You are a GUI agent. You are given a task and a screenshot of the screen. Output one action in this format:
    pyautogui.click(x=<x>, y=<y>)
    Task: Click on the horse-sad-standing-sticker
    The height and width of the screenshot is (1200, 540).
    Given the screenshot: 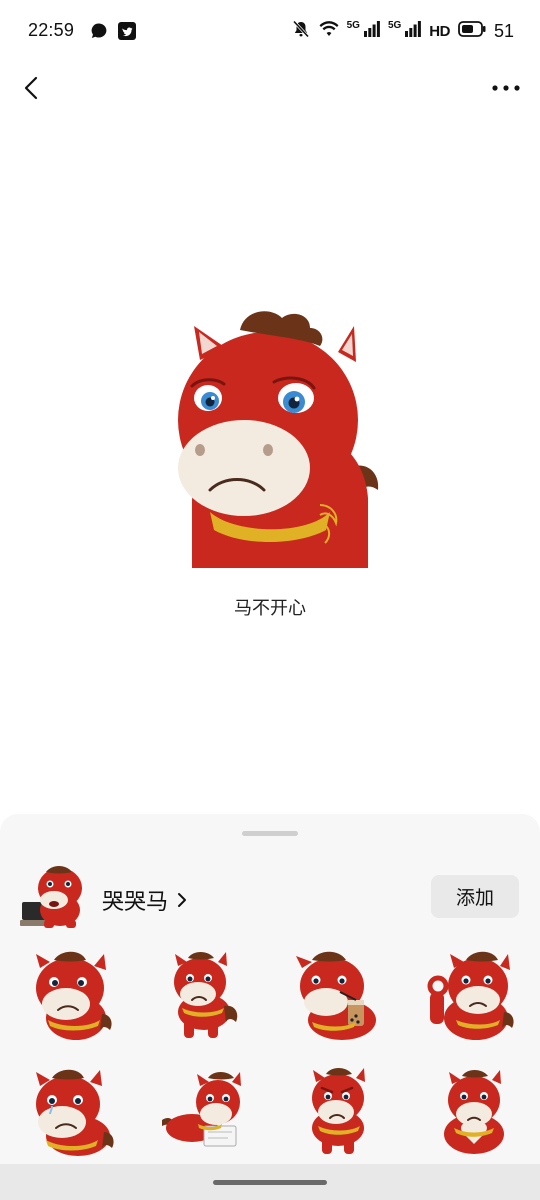 What is the action you would take?
    pyautogui.click(x=206, y=995)
    